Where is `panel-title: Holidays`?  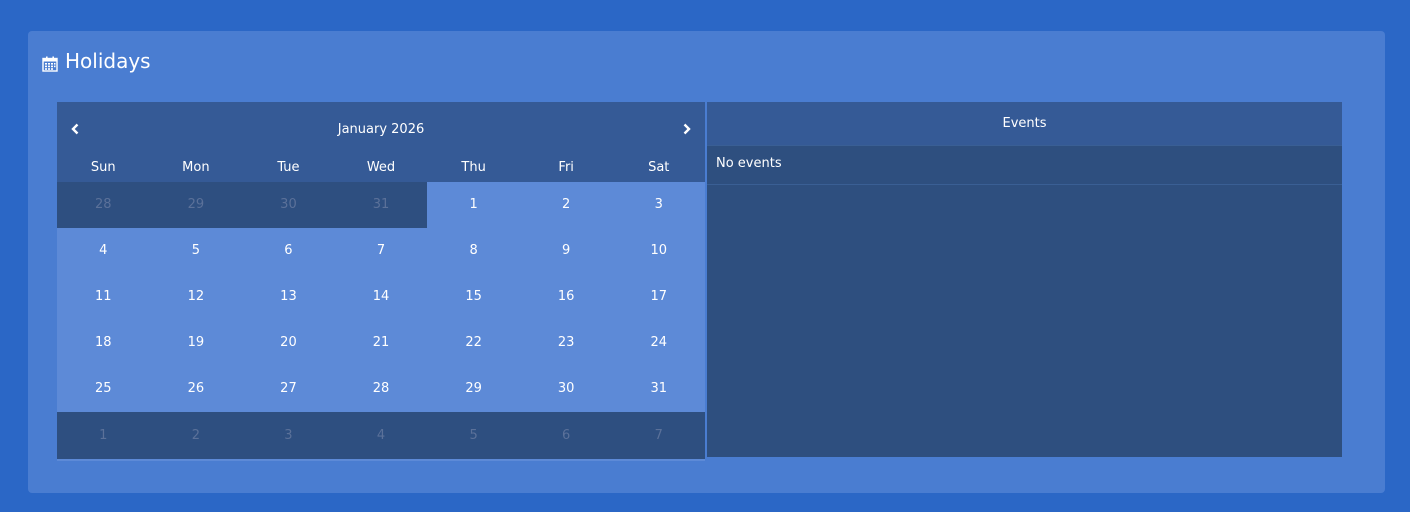 panel-title: Holidays is located at coordinates (96, 61).